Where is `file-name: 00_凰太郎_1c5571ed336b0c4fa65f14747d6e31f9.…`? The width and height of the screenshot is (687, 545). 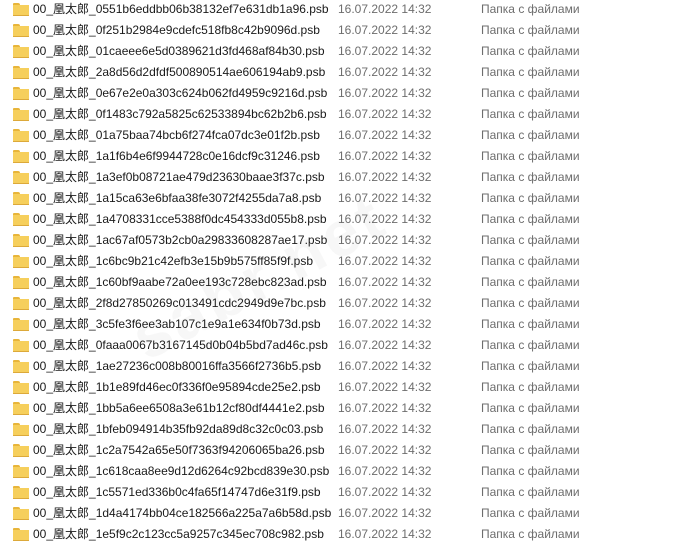 file-name: 00_凰太郎_1c5571ed336b0c4fa65f14747d6e31f9.… is located at coordinates (177, 492).